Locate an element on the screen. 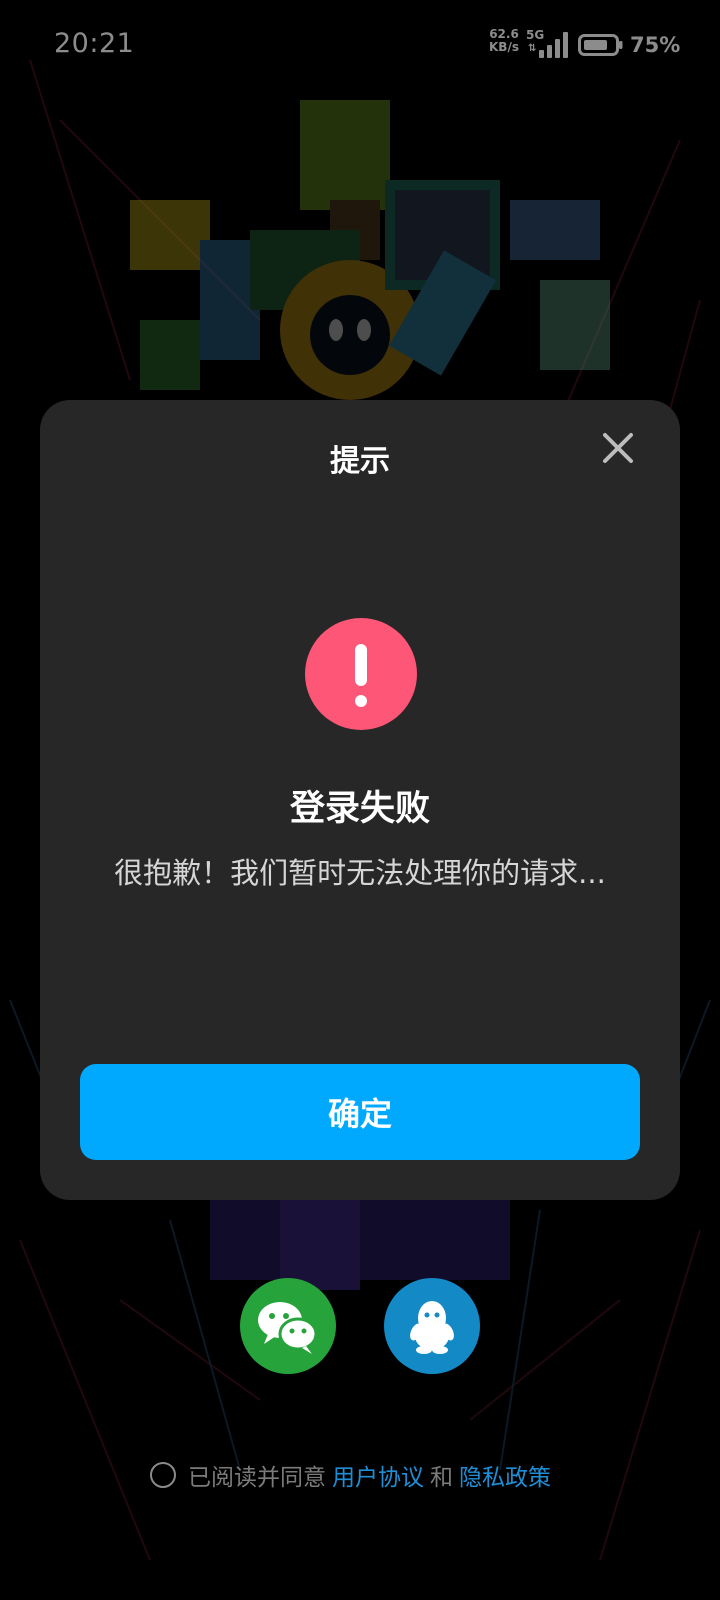  agreement-checkbox is located at coordinates (163, 1475).